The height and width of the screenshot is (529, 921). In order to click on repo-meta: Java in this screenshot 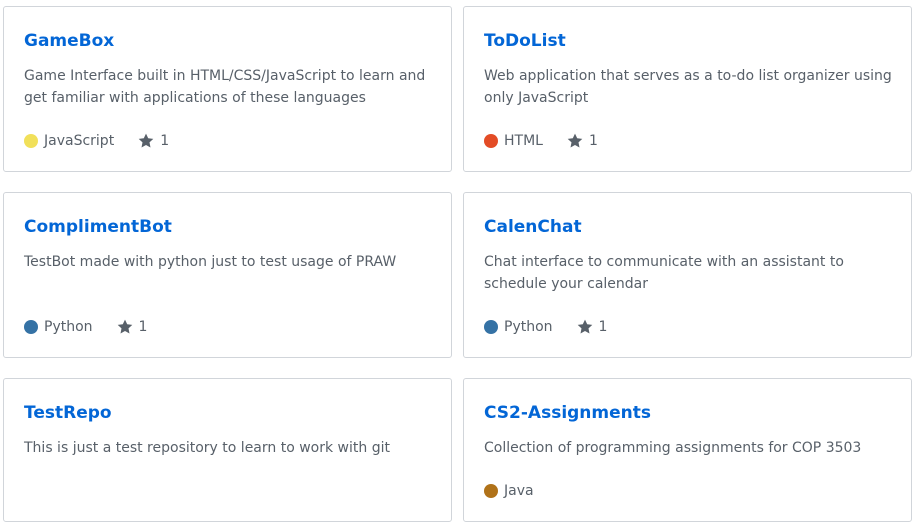, I will do `click(521, 491)`.